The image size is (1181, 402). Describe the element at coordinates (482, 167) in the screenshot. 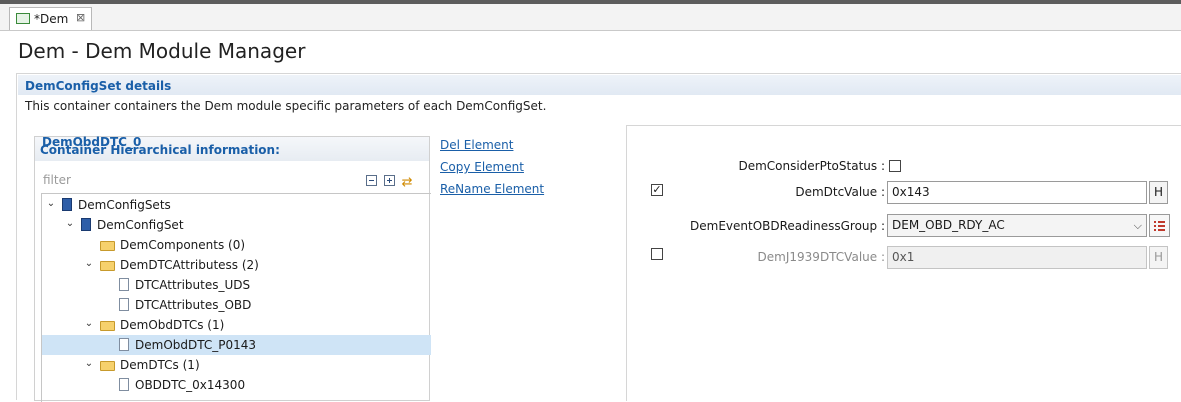

I see `copy-element-link: Copy Element` at that location.